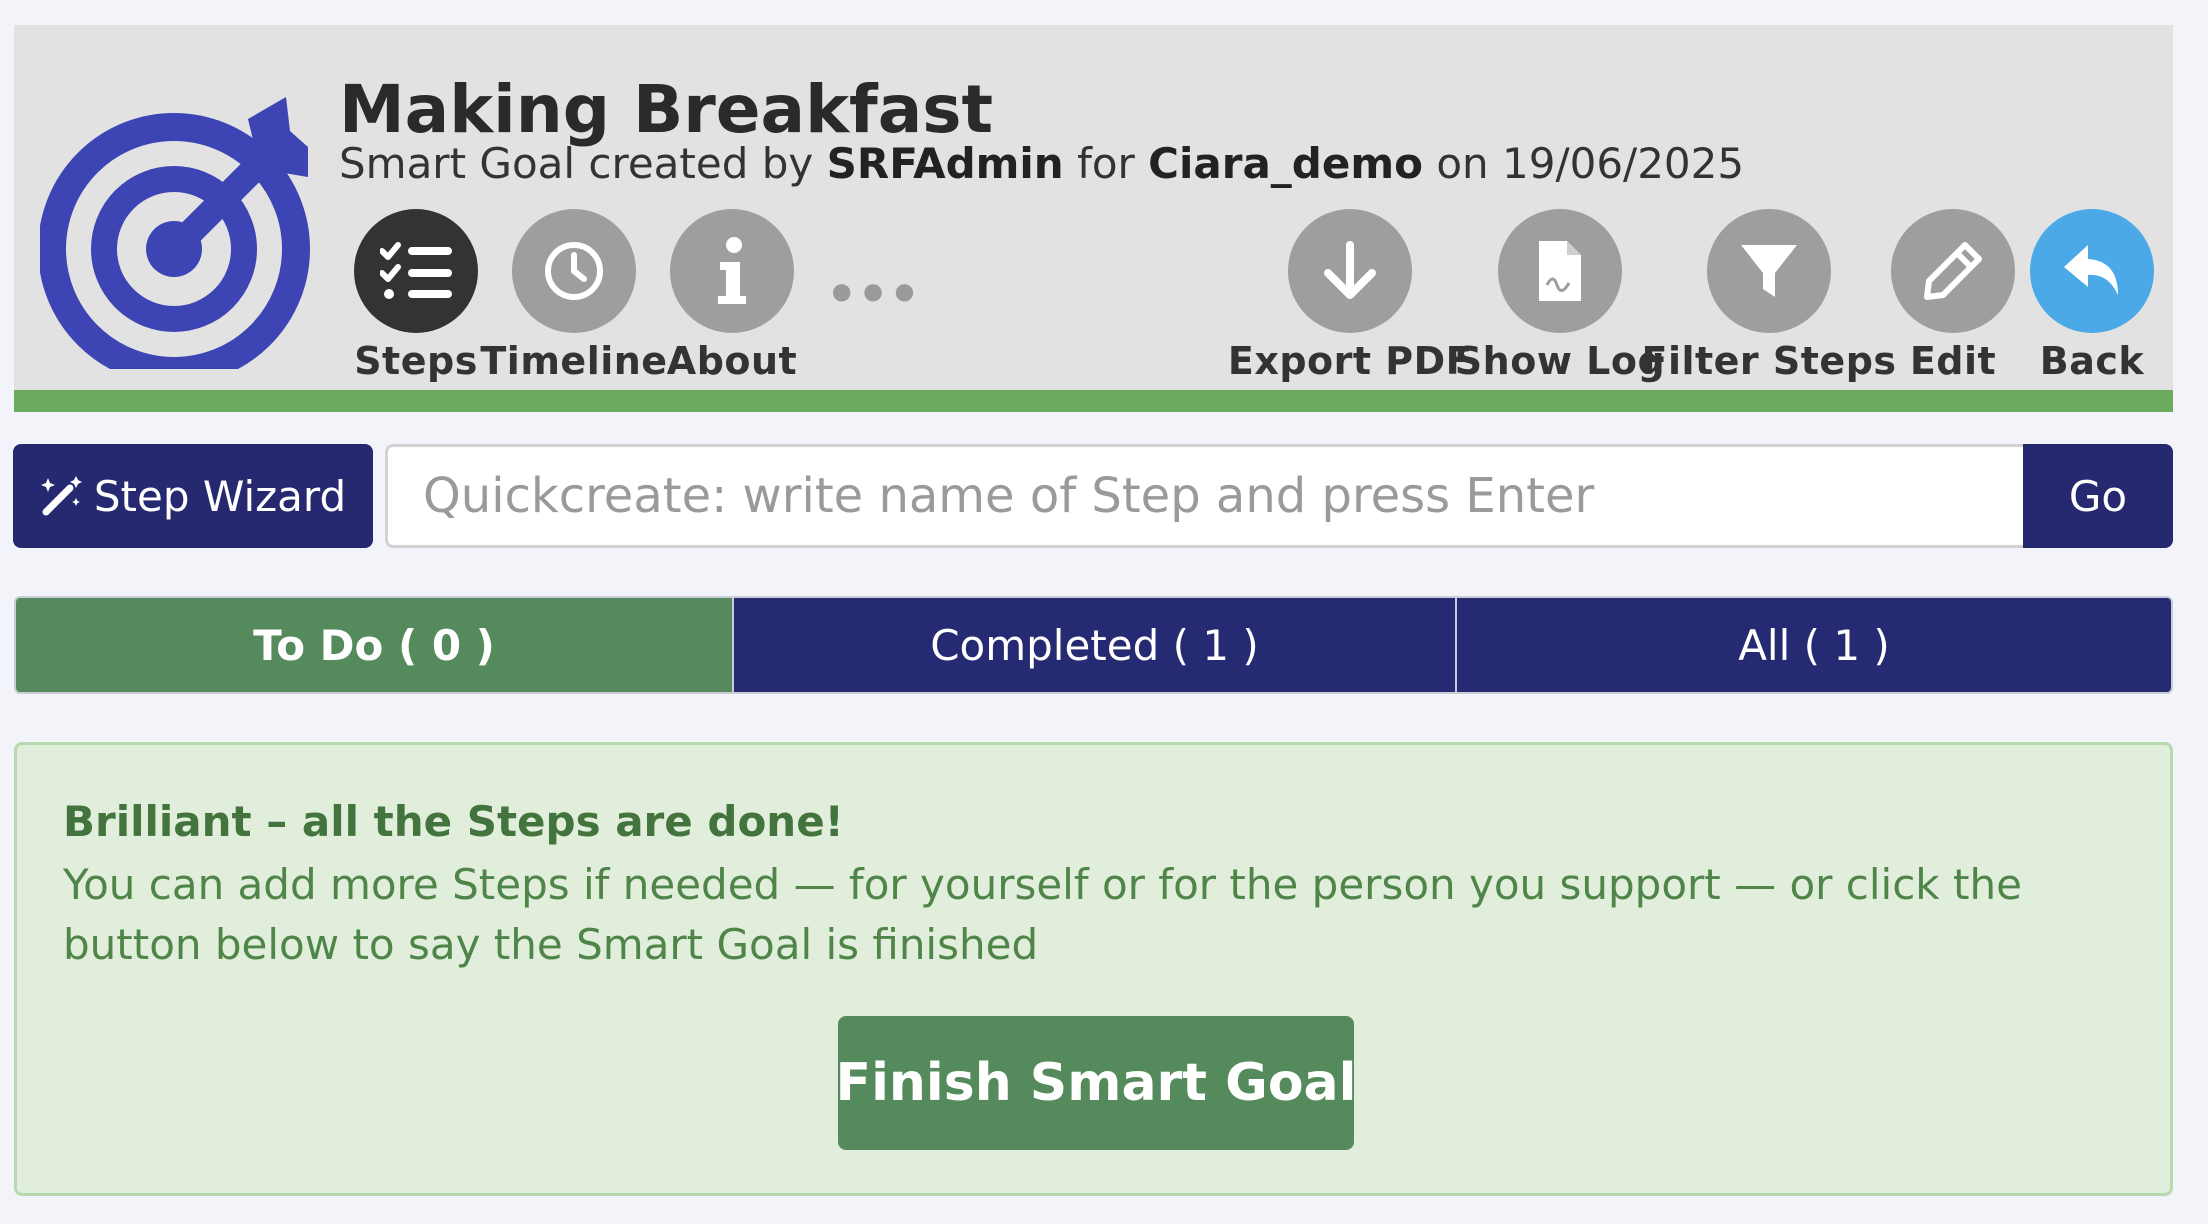 Image resolution: width=2208 pixels, height=1224 pixels. What do you see at coordinates (1205, 496) in the screenshot?
I see `quickcreate-input` at bounding box center [1205, 496].